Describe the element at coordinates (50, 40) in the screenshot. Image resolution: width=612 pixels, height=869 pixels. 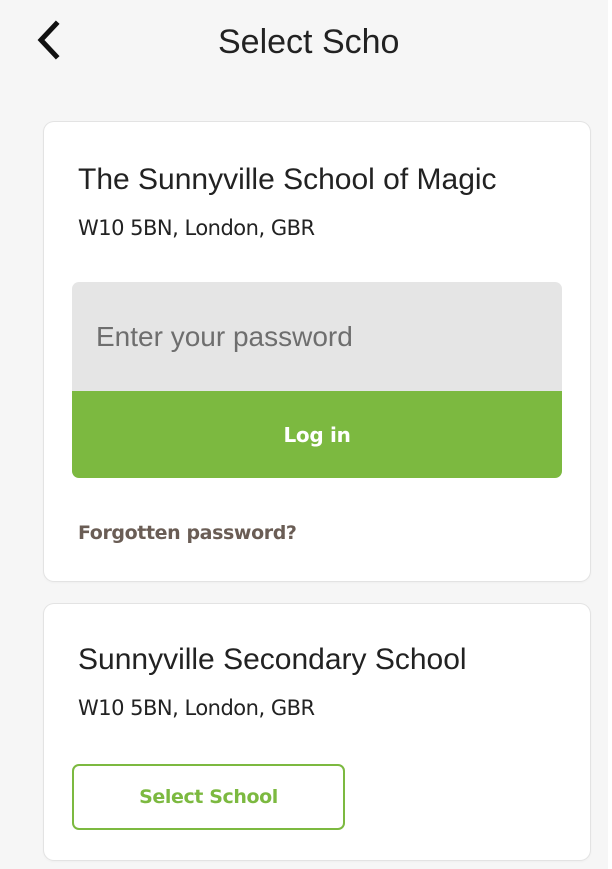
I see `chevron-left-icon` at that location.